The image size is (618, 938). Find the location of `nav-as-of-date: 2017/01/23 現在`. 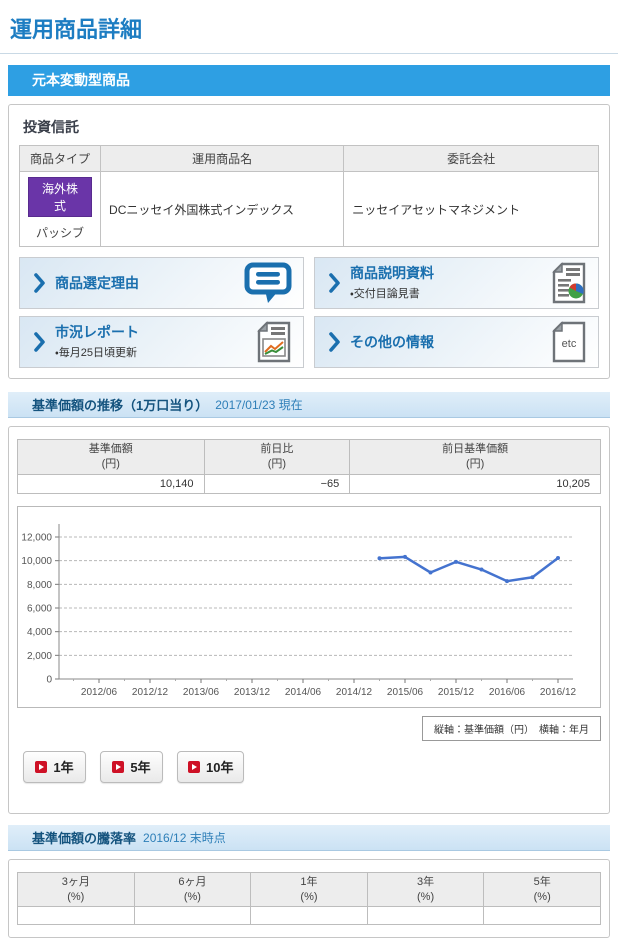

nav-as-of-date: 2017/01/23 現在 is located at coordinates (259, 405).